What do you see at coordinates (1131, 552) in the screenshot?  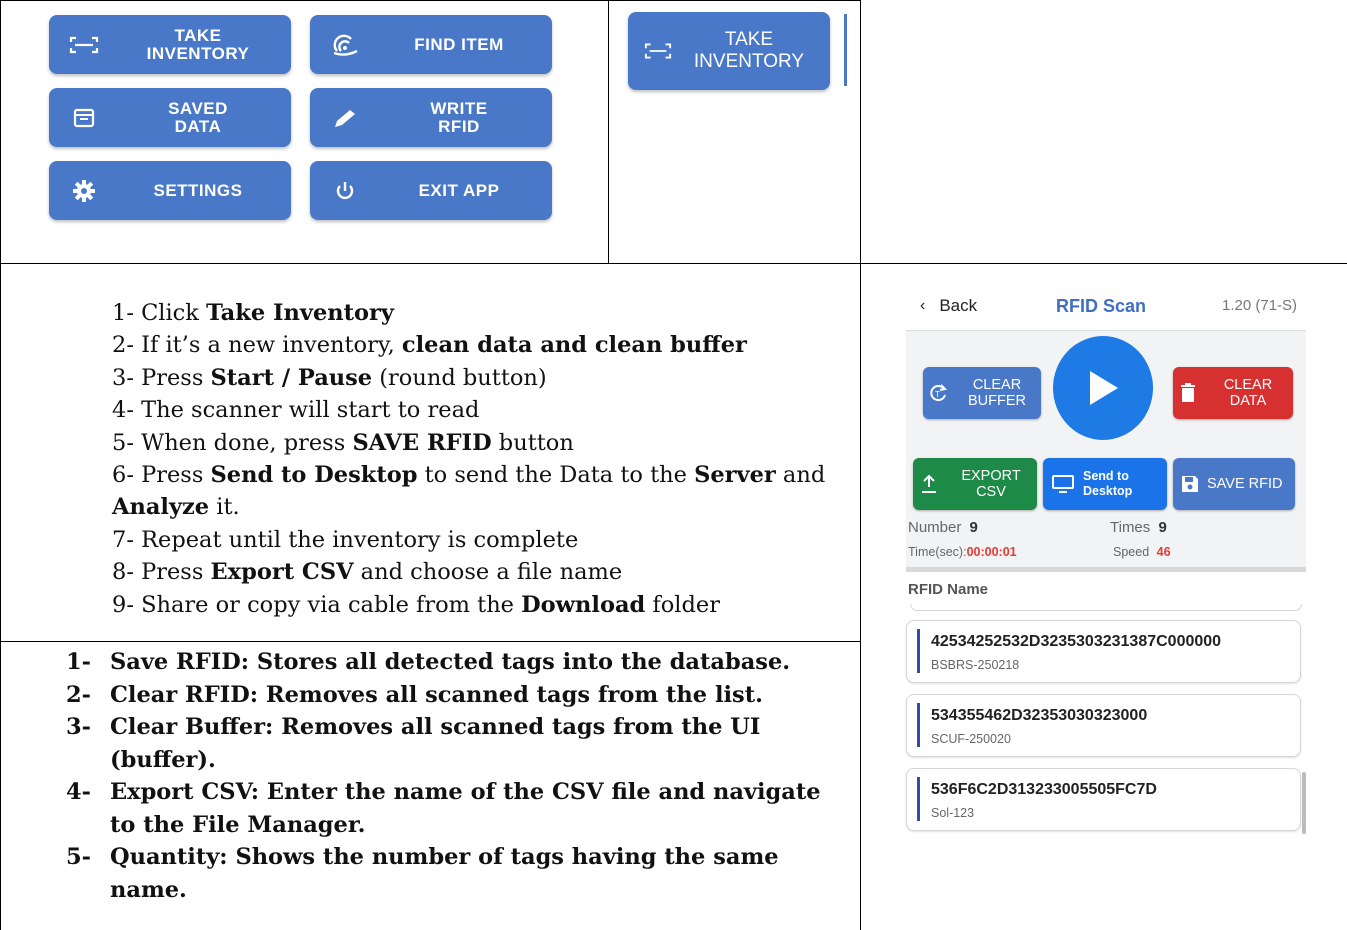 I see `speed-label: Speed` at bounding box center [1131, 552].